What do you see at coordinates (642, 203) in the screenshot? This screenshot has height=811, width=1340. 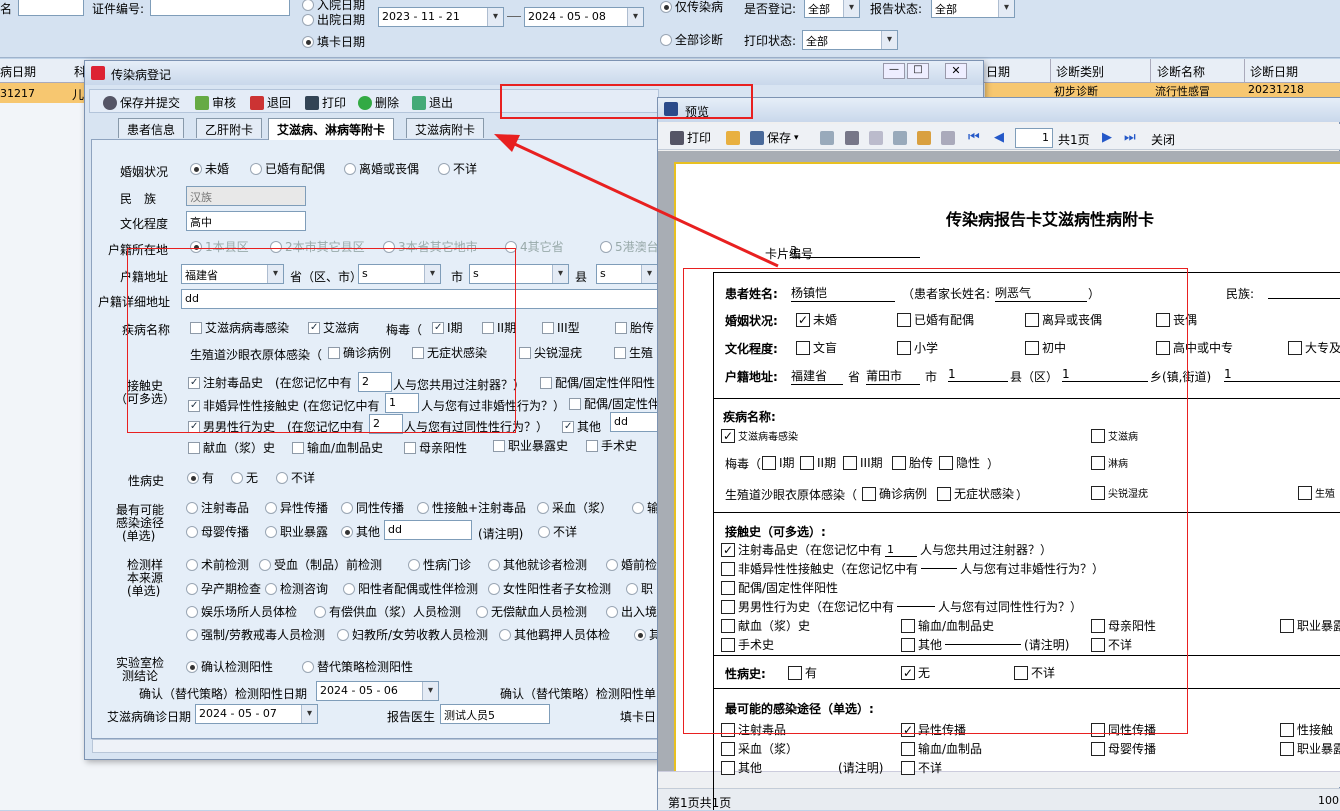 I see `annotation-arrow-line` at bounding box center [642, 203].